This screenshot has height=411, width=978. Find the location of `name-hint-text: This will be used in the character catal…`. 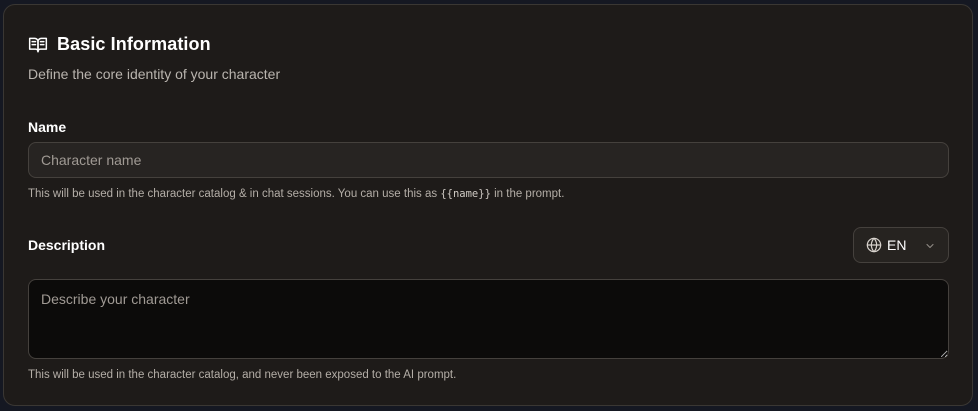

name-hint-text: This will be used in the character catal… is located at coordinates (234, 194).